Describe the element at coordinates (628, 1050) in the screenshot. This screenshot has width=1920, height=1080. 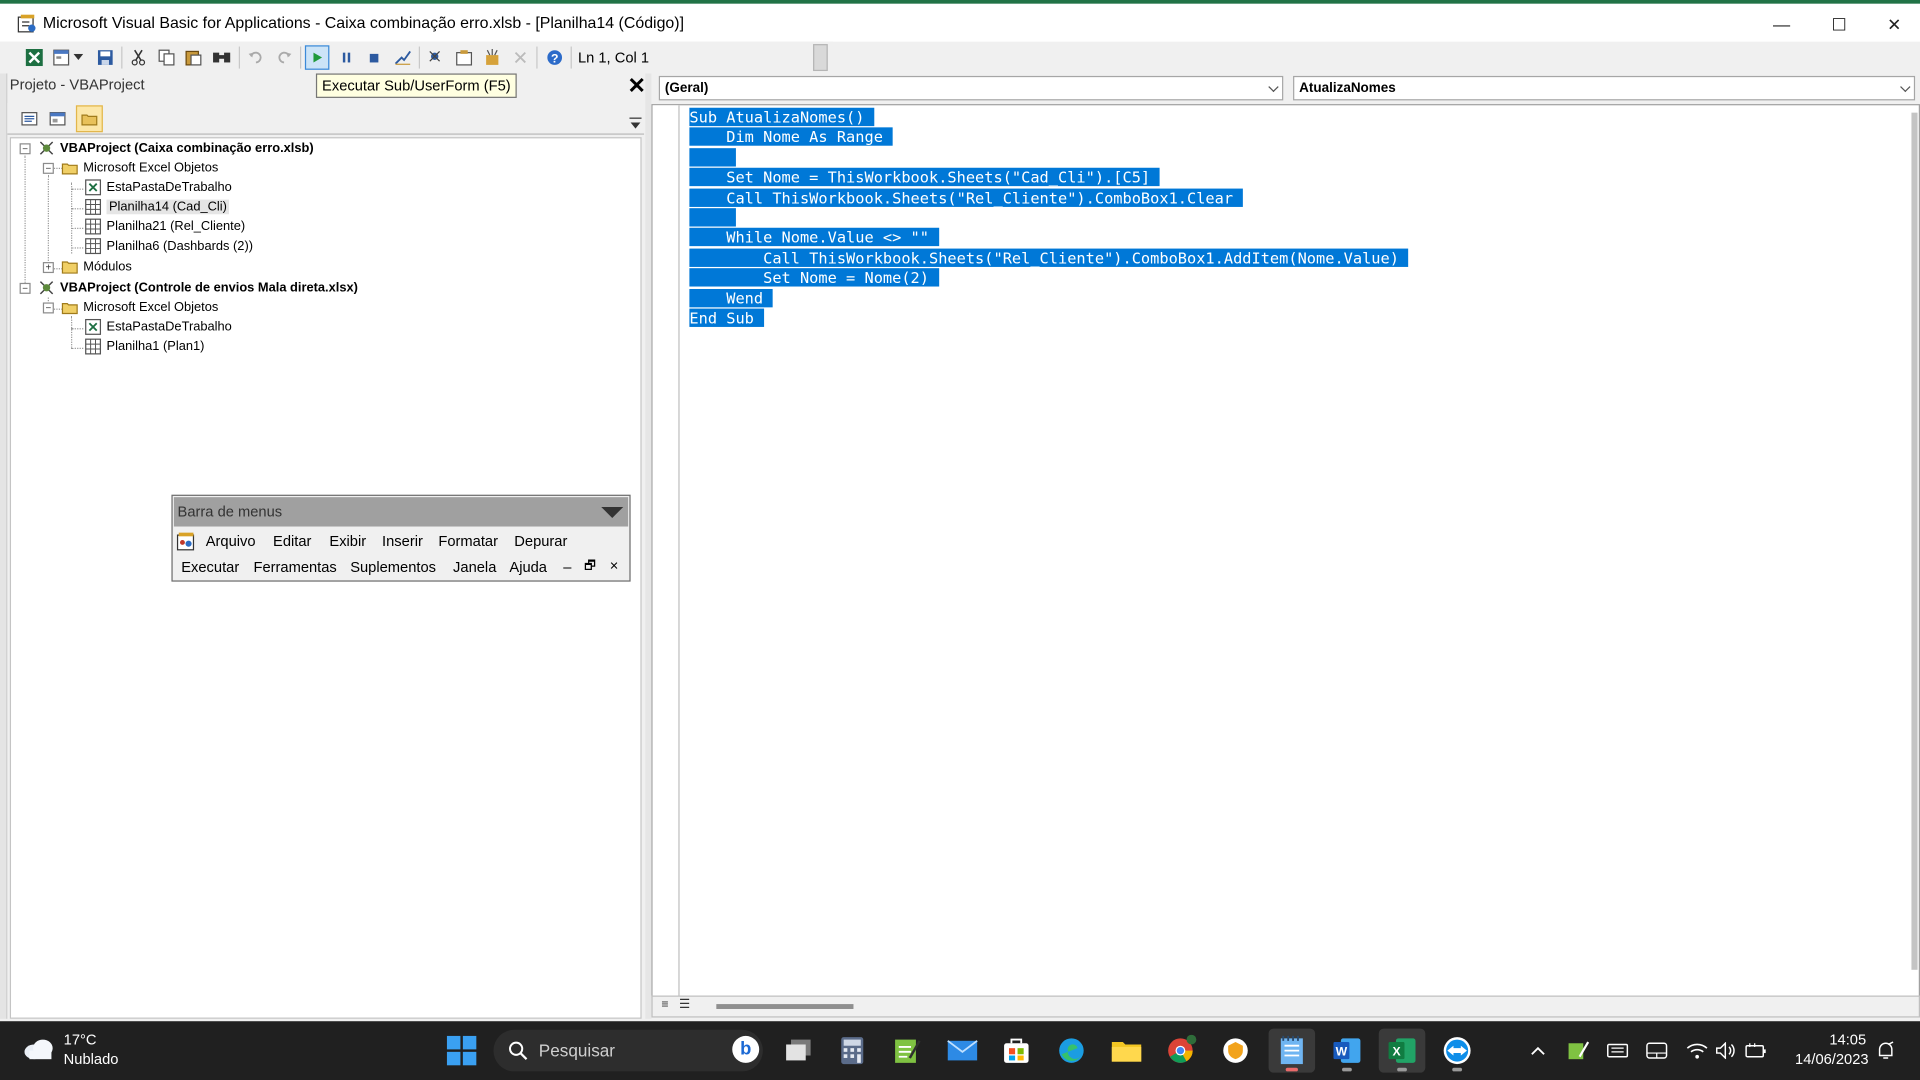
I see `taskbar-search: Pesquisar b` at that location.